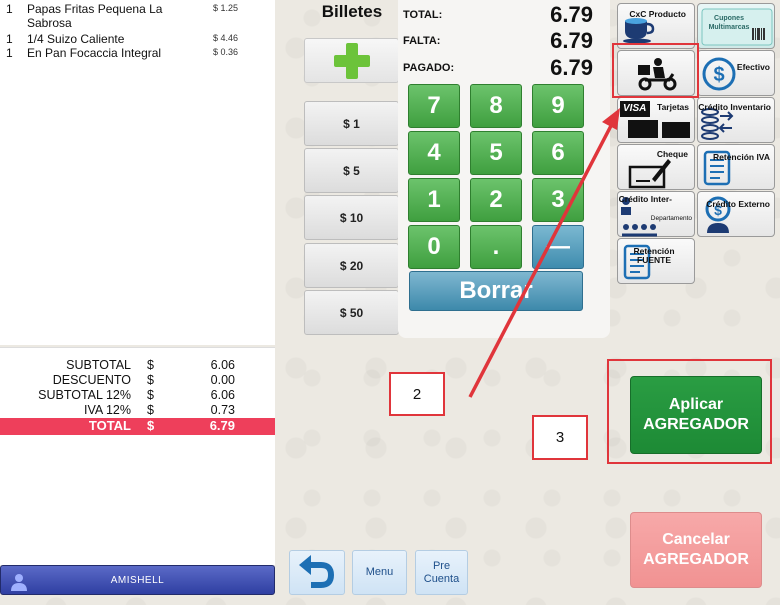 The image size is (780, 605). I want to click on tile-cupones: Cupones Multimarcas, so click(736, 26).